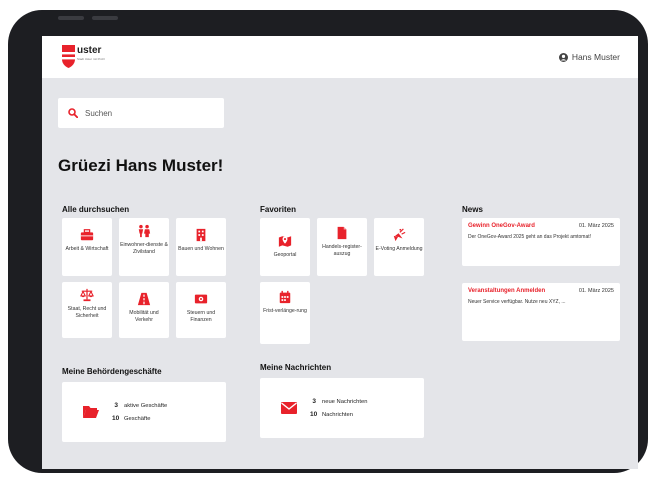  I want to click on page-title: Grüezi Hans Muster!, so click(141, 165).